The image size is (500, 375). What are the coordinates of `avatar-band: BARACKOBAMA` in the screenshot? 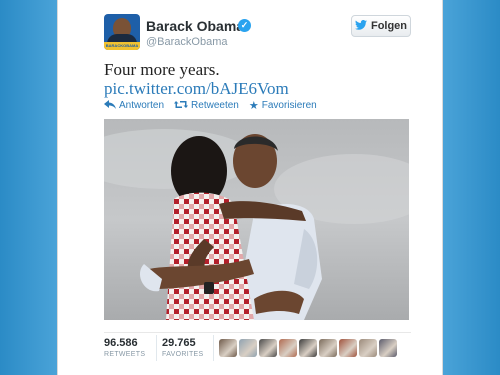 It's located at (122, 46).